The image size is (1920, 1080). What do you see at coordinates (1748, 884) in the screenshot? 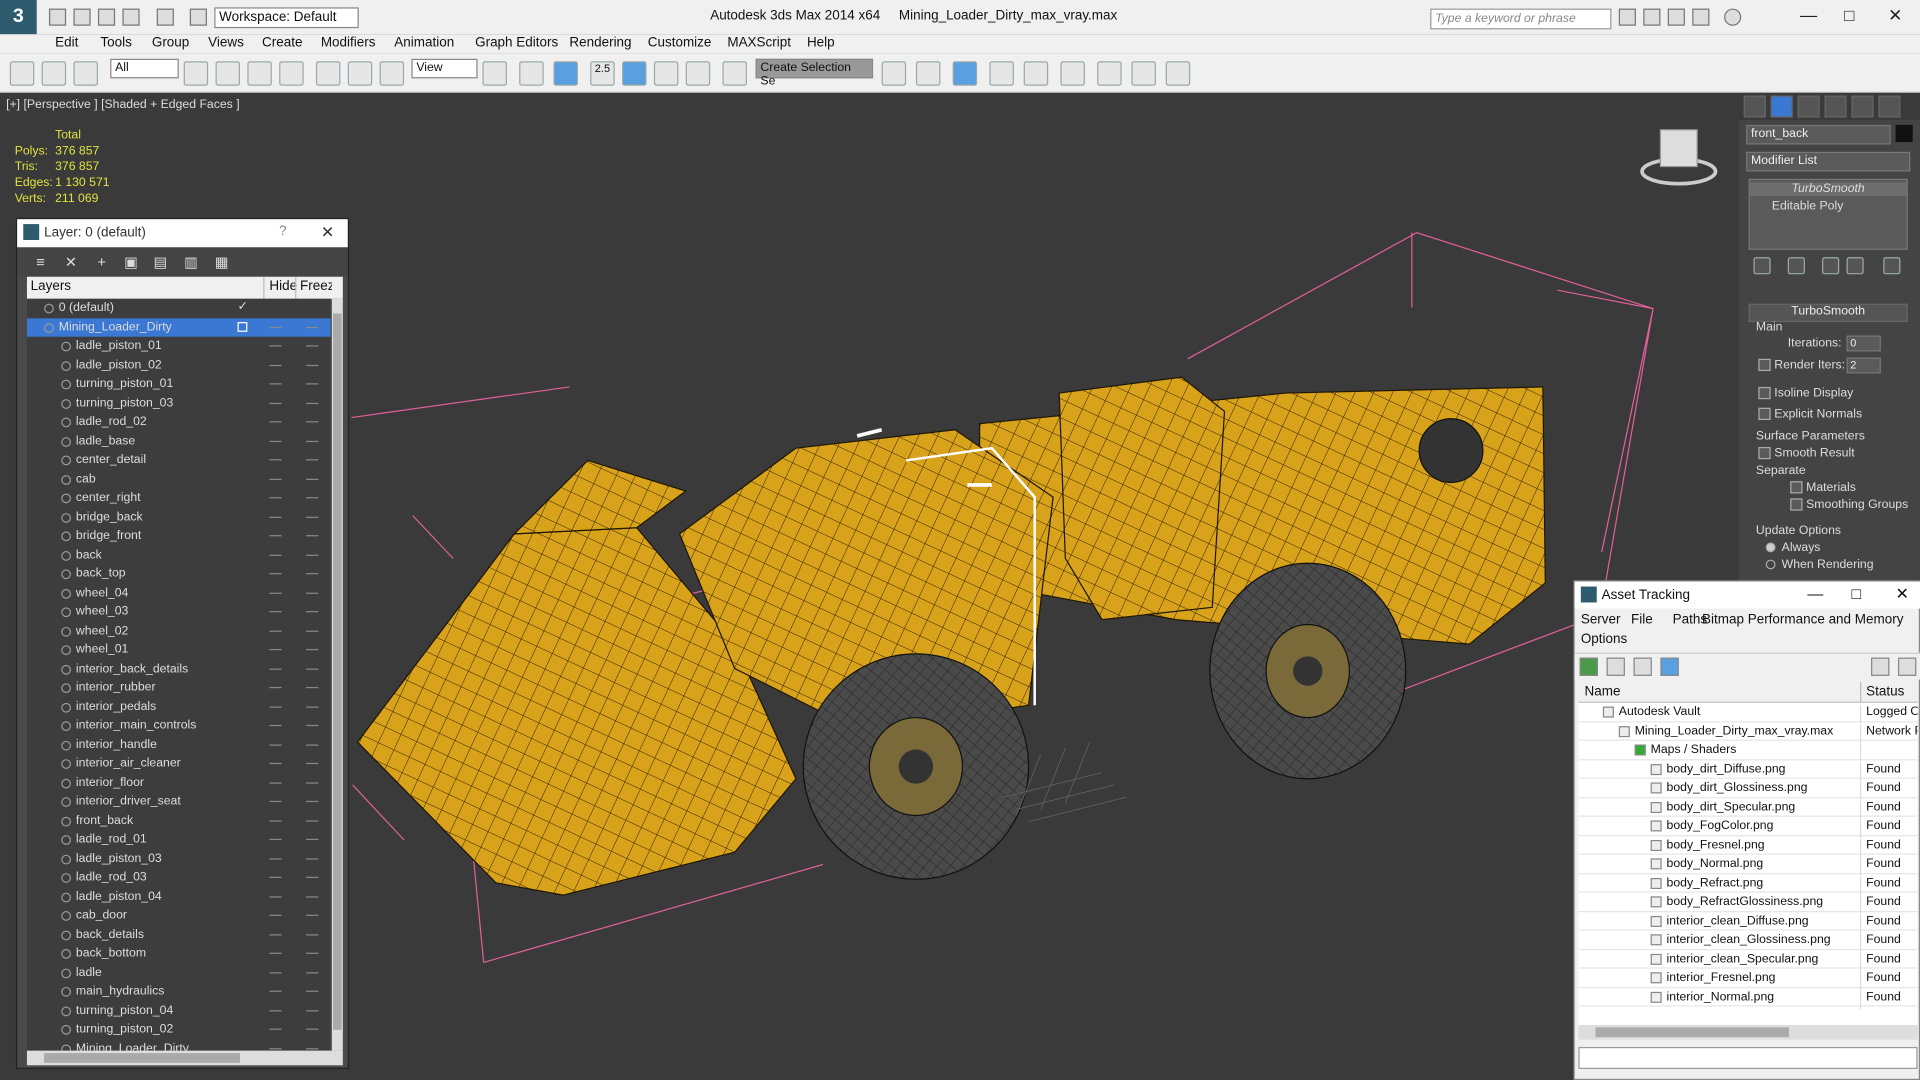
I see `asset-row: body_Refract.png Found` at bounding box center [1748, 884].